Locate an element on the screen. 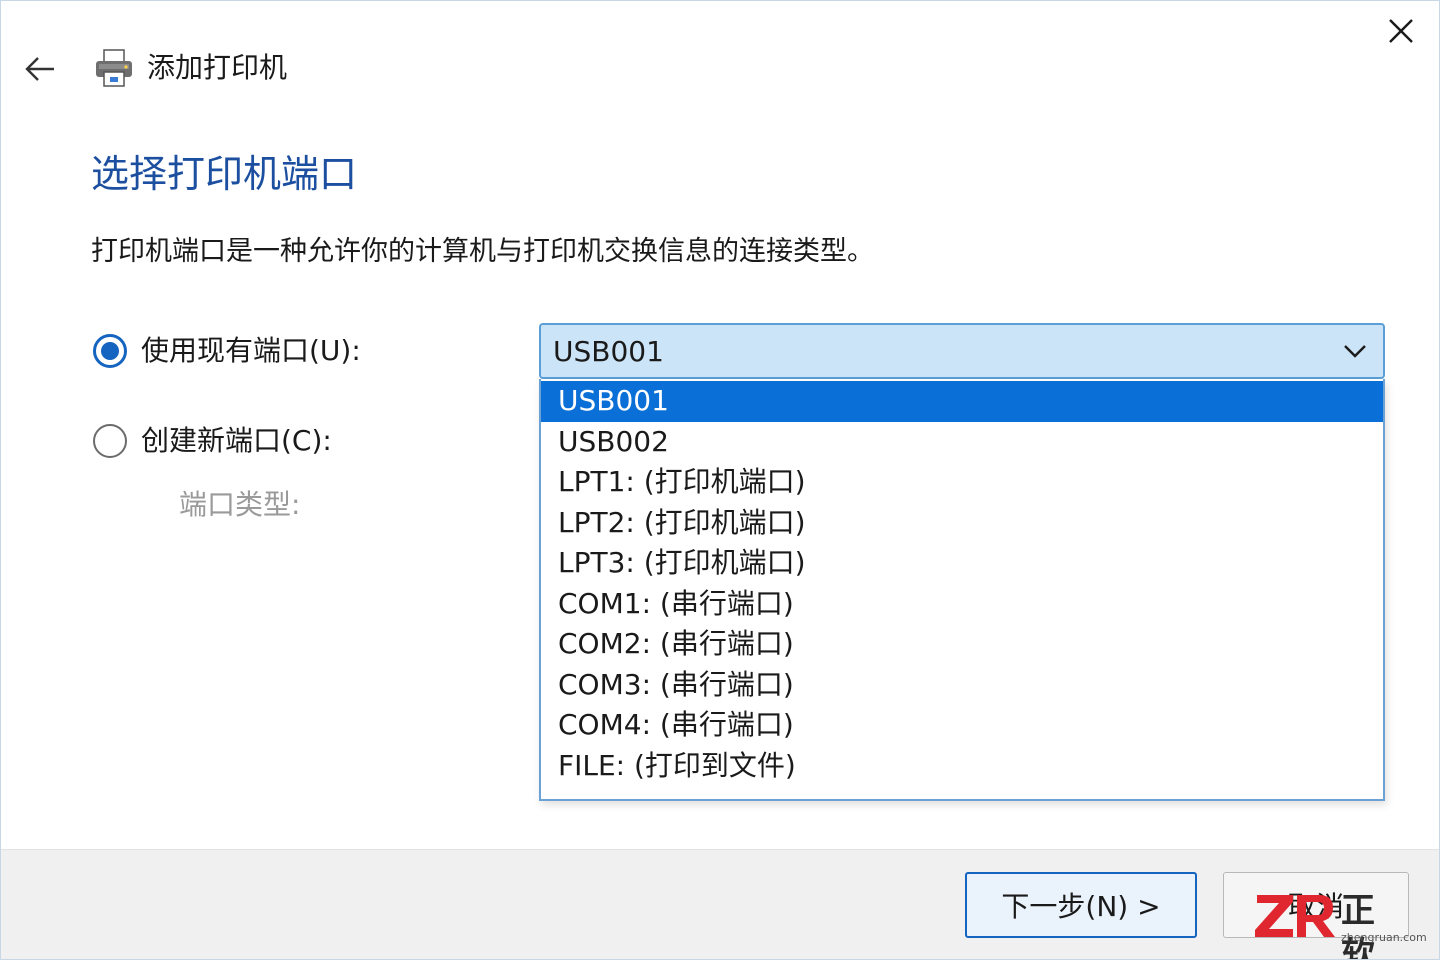  dropdown-item-lpt1: LPT1: (打印机端口) is located at coordinates (962, 482).